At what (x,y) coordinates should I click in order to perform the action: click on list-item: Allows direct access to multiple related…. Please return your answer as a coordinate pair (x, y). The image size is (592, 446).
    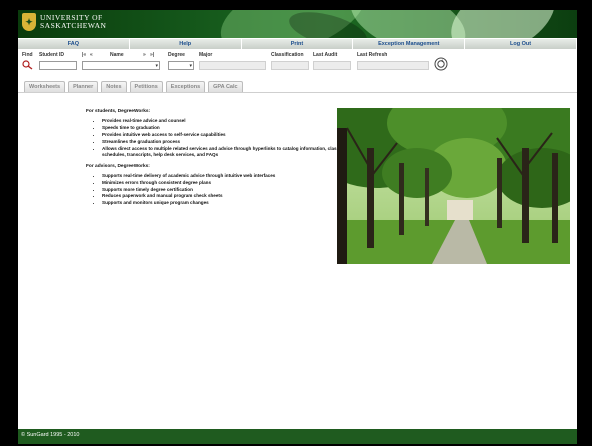
    Looking at the image, I should click on (221, 152).